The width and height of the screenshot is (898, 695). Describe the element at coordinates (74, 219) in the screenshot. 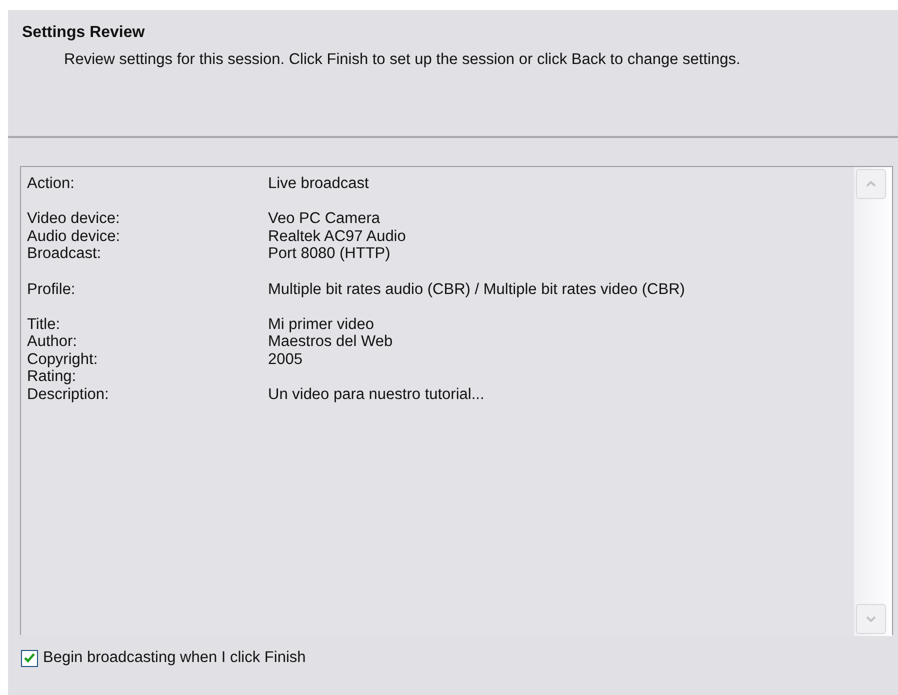

I see `setting-label: Video device:` at that location.